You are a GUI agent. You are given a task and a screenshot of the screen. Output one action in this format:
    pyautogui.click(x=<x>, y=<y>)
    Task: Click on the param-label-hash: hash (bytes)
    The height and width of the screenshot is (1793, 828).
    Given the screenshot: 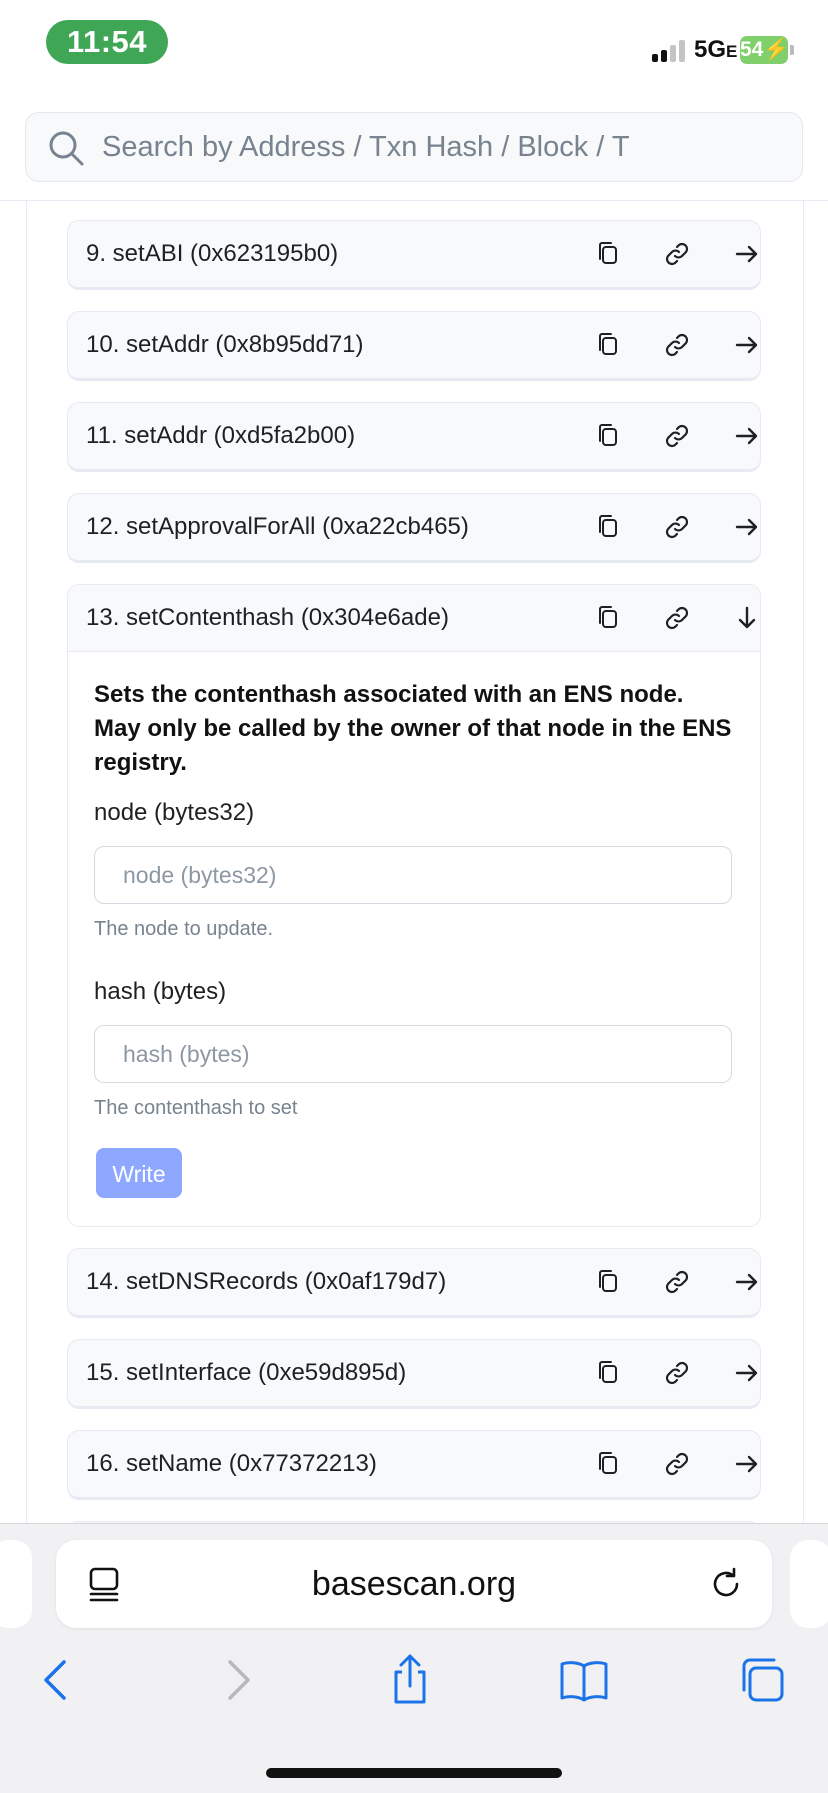 What is the action you would take?
    pyautogui.click(x=160, y=991)
    